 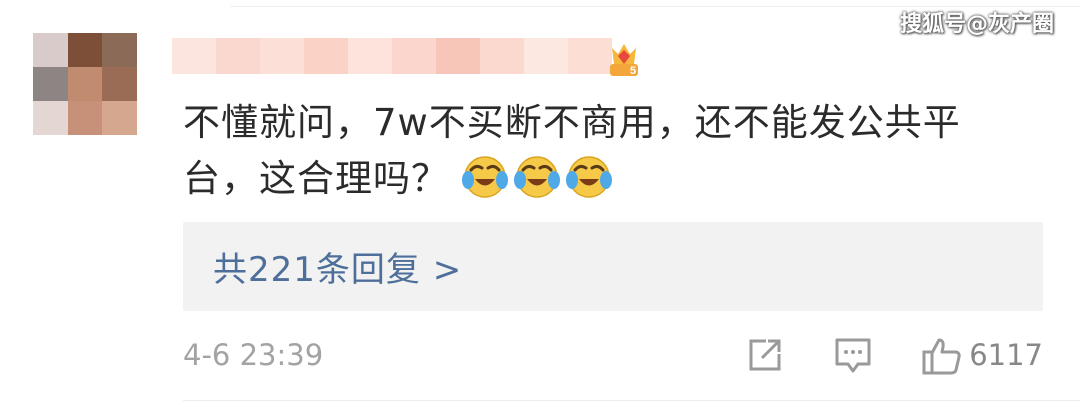 What do you see at coordinates (853, 356) in the screenshot?
I see `comment-icon` at bounding box center [853, 356].